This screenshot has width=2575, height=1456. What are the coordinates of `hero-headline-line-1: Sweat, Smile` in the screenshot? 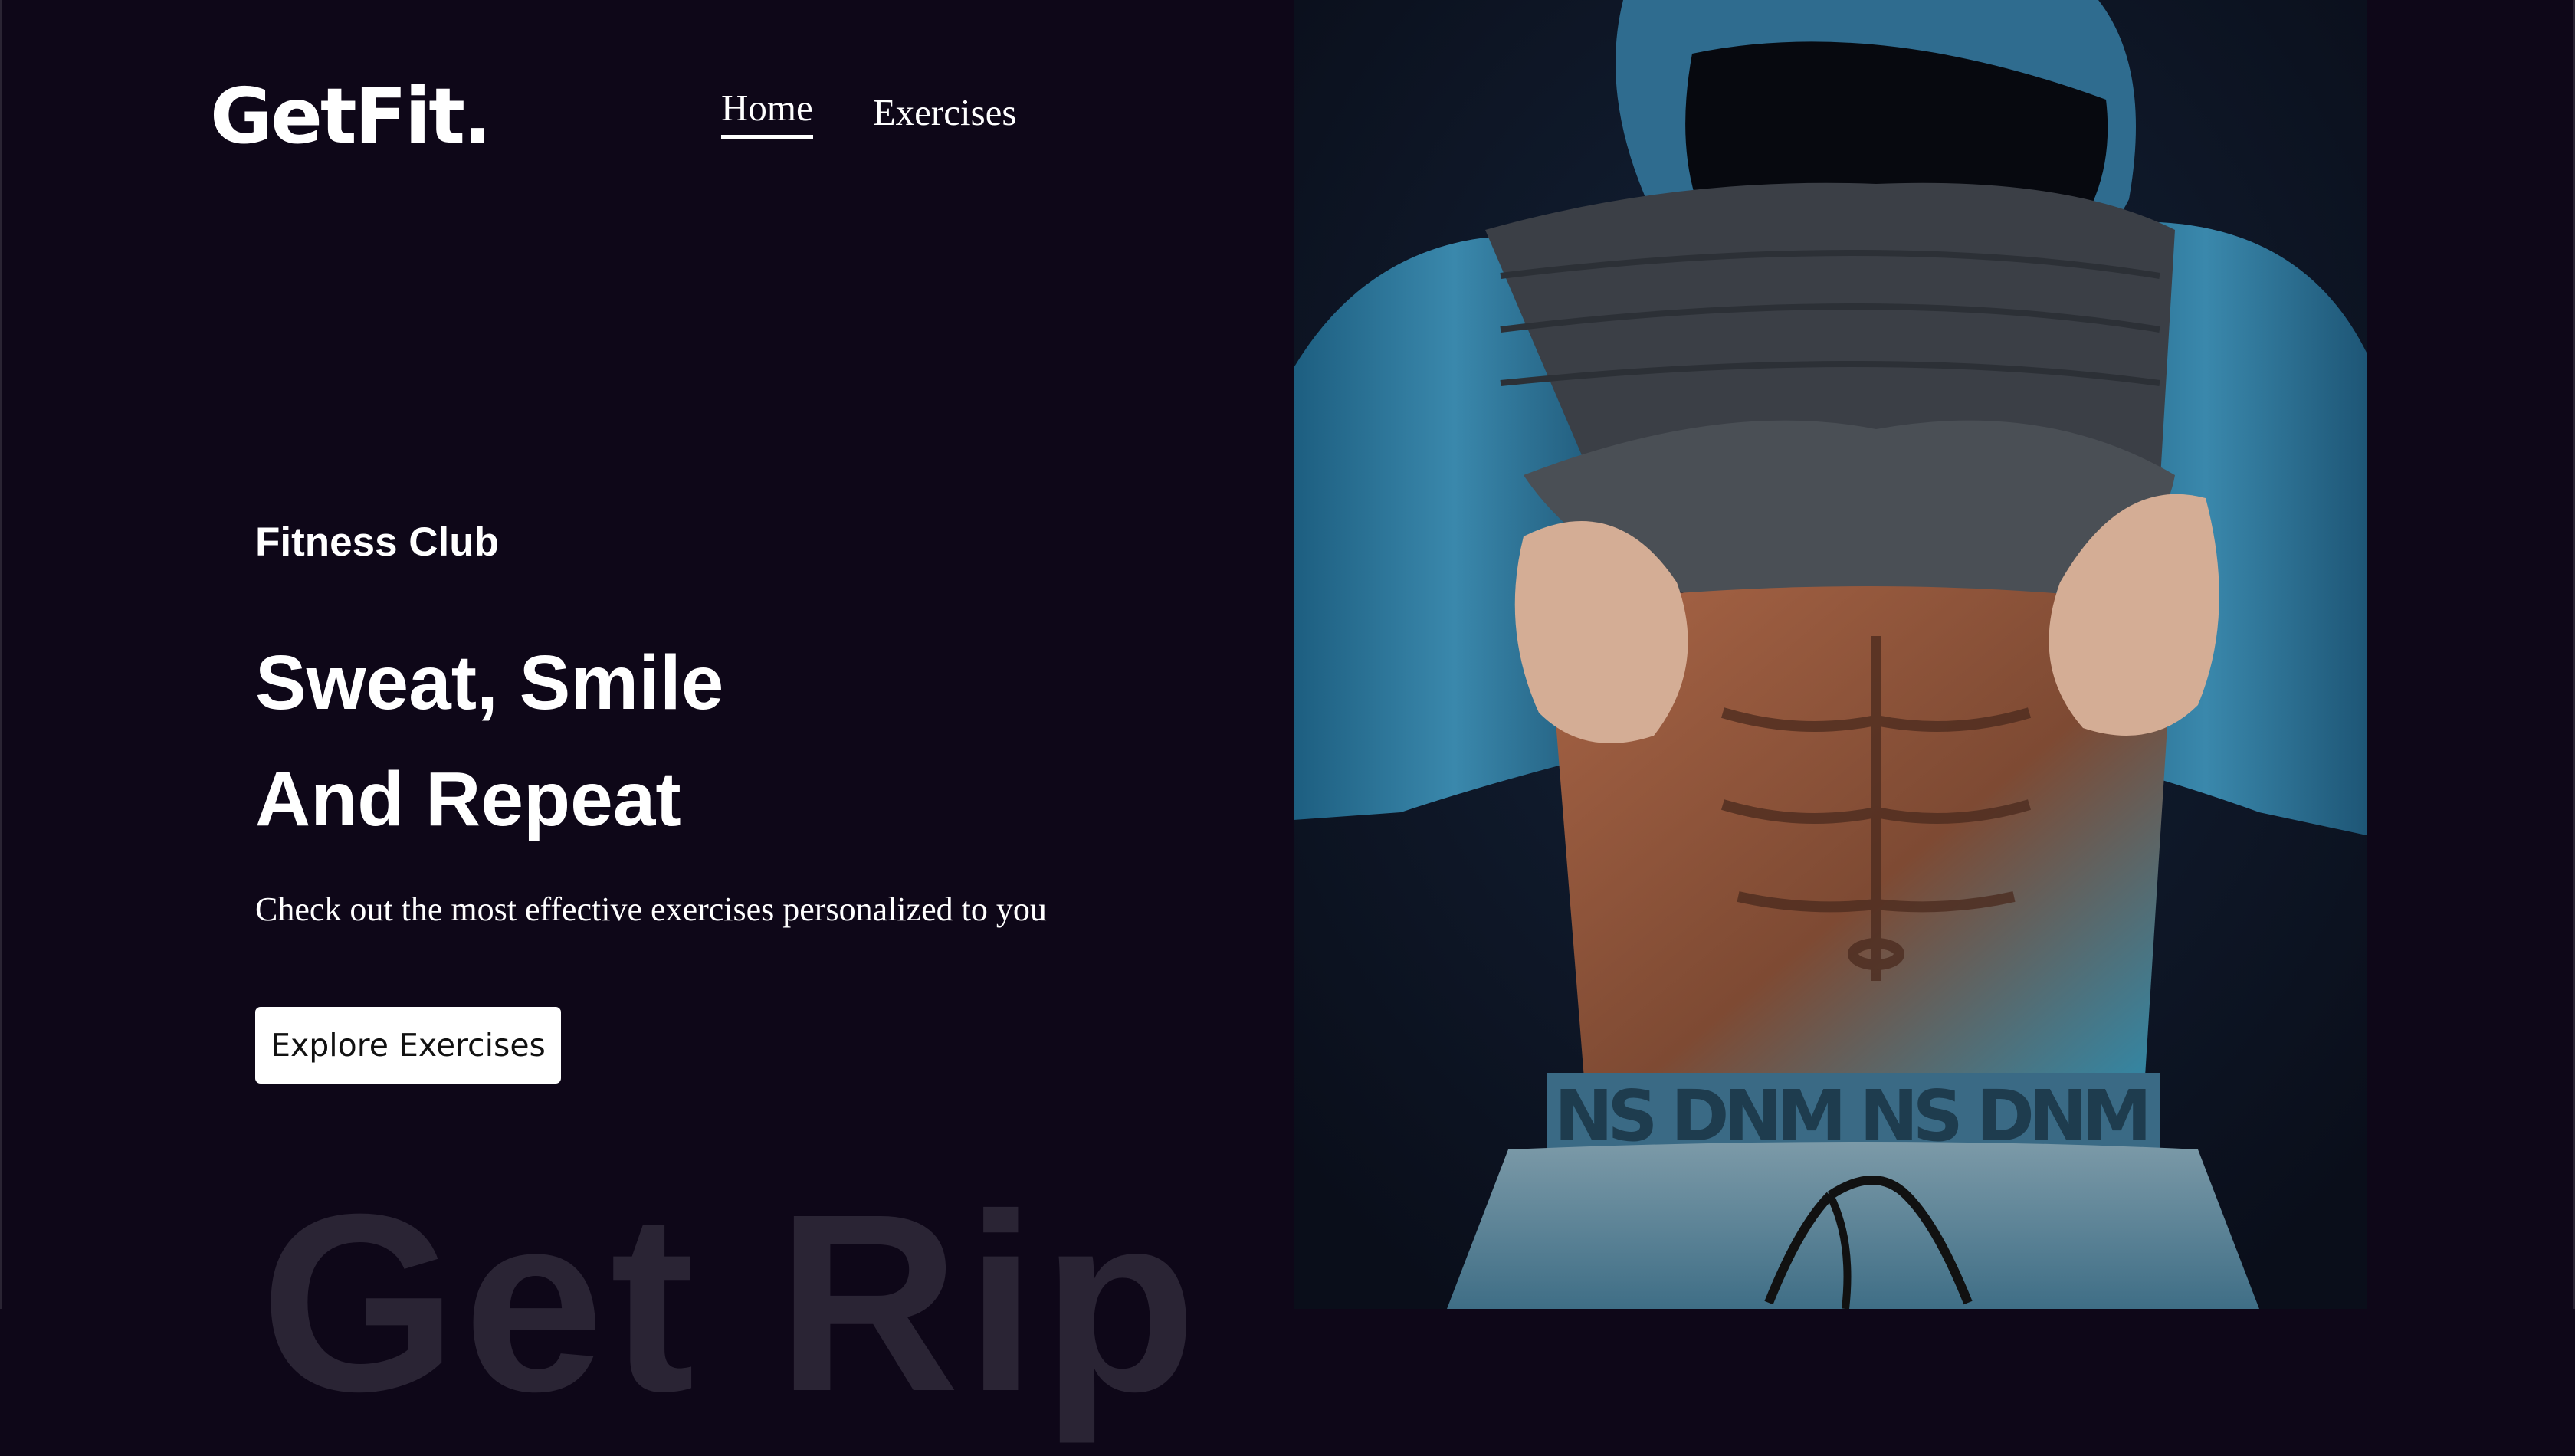 It's located at (490, 683).